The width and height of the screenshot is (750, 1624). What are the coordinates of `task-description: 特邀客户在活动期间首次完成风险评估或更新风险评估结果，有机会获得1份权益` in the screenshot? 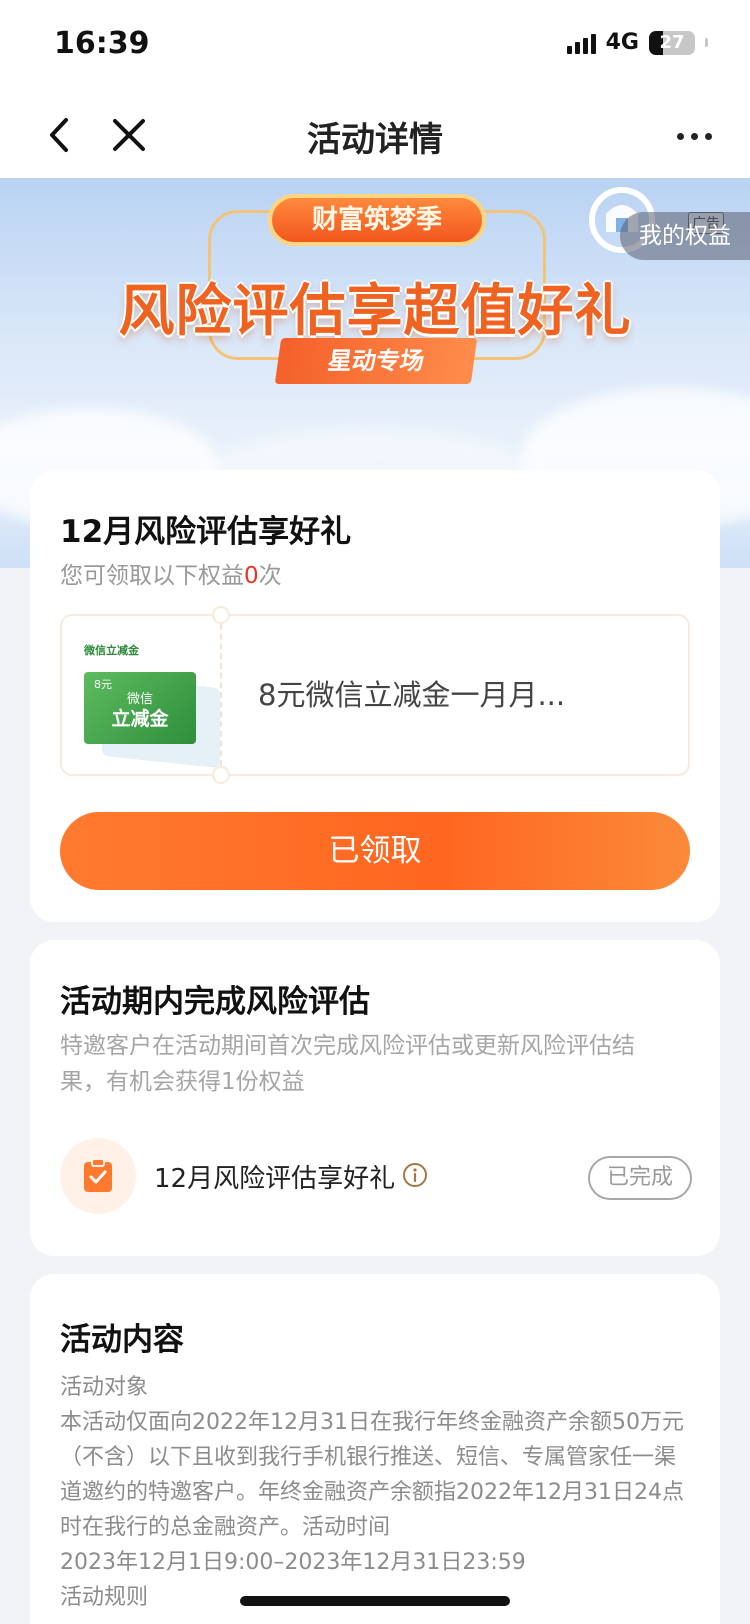 It's located at (347, 1064).